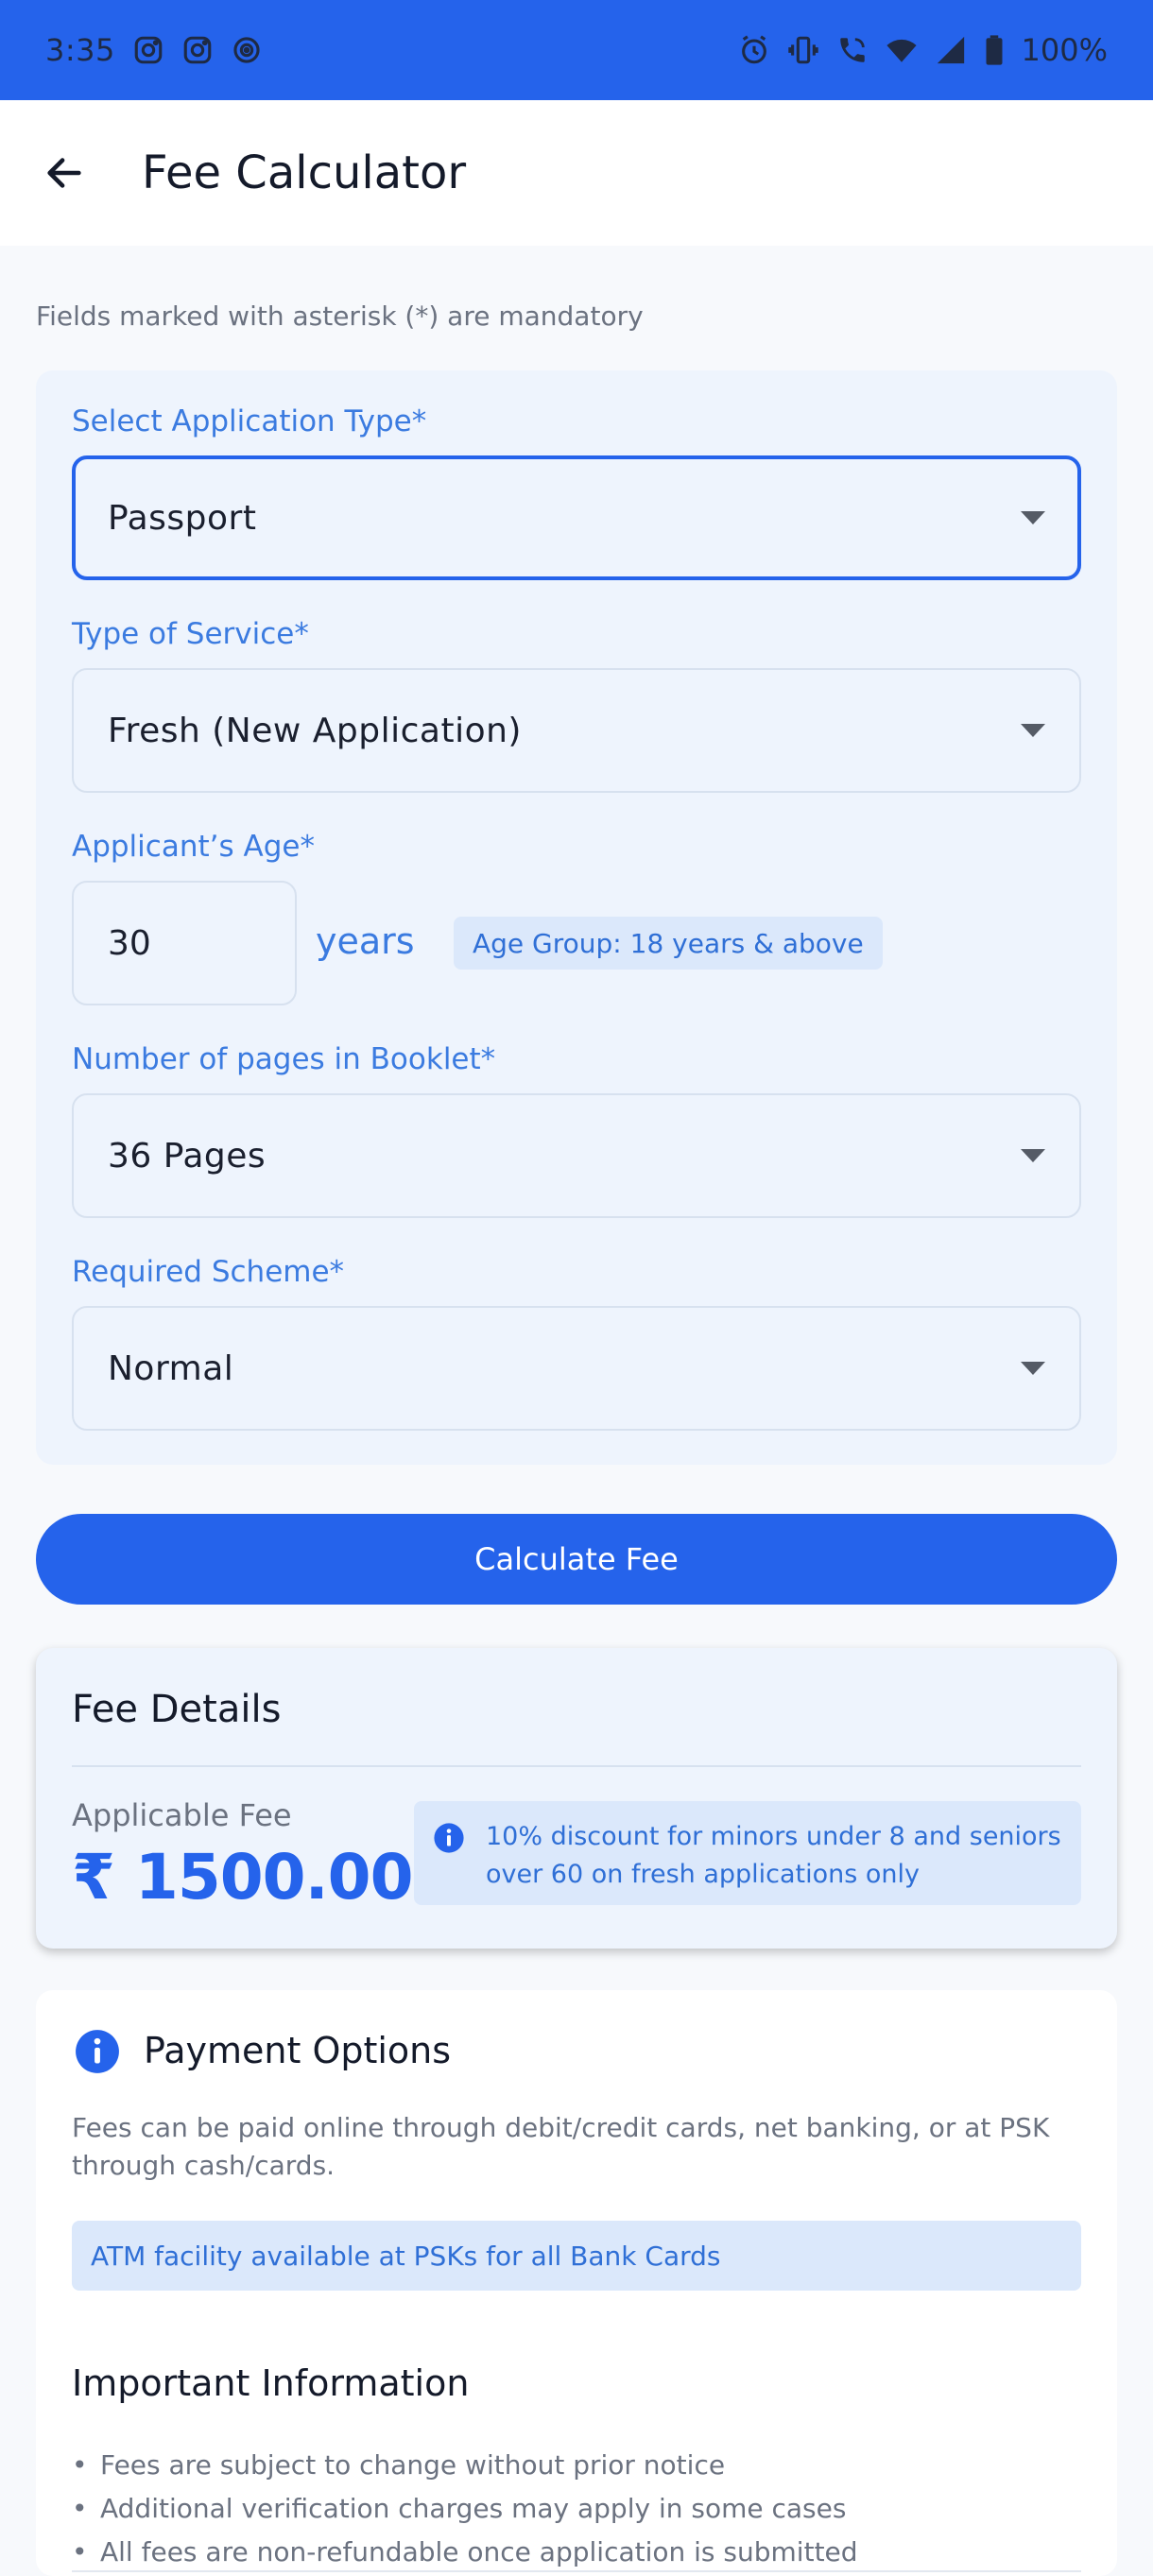 This screenshot has height=2576, width=1153. What do you see at coordinates (803, 50) in the screenshot?
I see `vibrate-icon` at bounding box center [803, 50].